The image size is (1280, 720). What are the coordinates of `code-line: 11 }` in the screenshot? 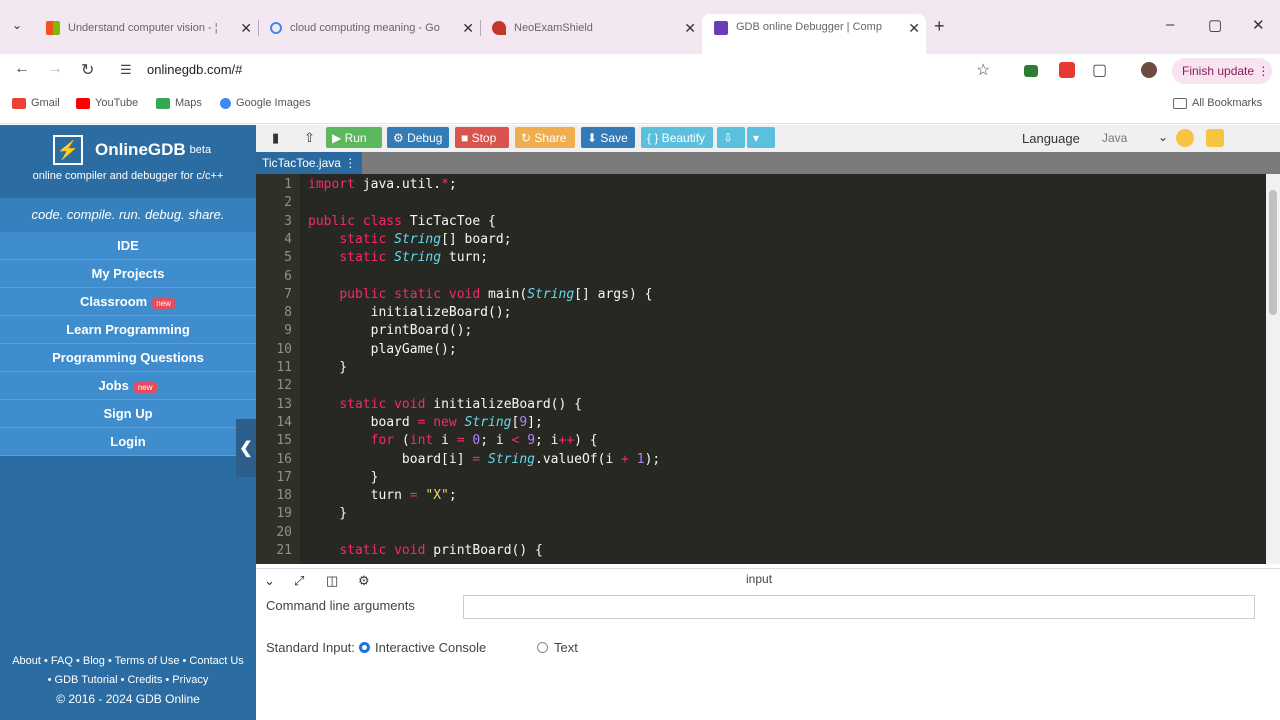 It's located at (761, 369).